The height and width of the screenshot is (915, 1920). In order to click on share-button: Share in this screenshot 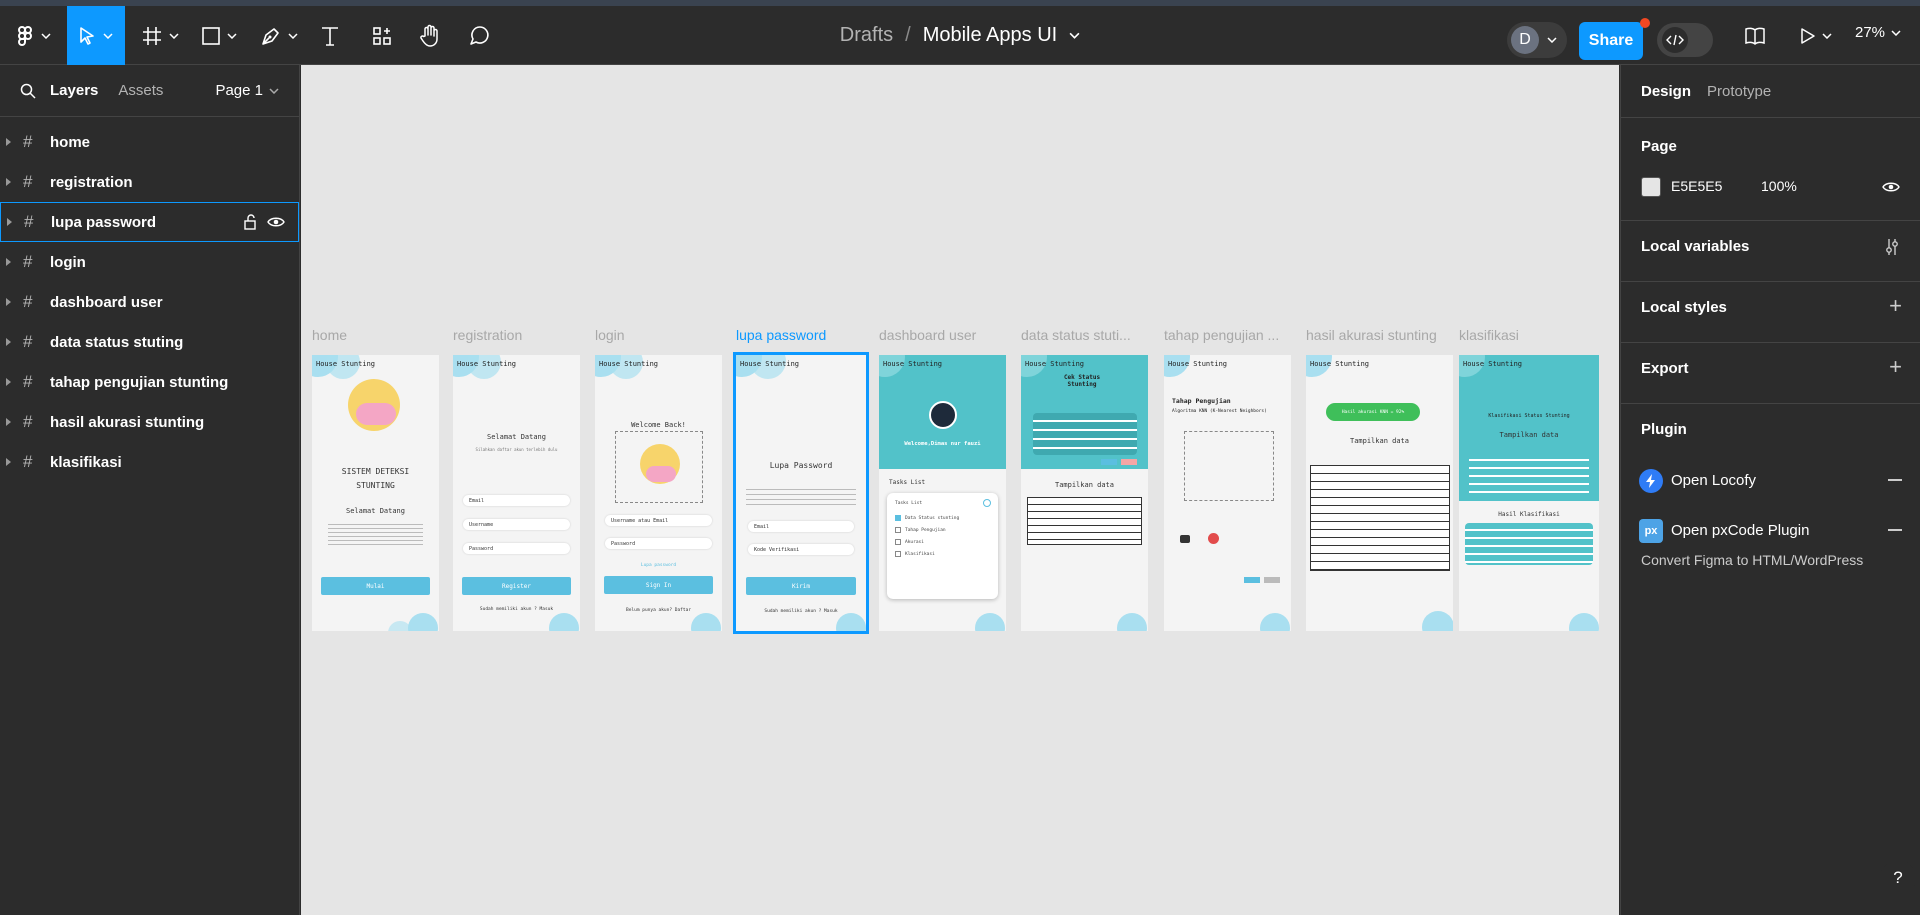, I will do `click(1611, 41)`.